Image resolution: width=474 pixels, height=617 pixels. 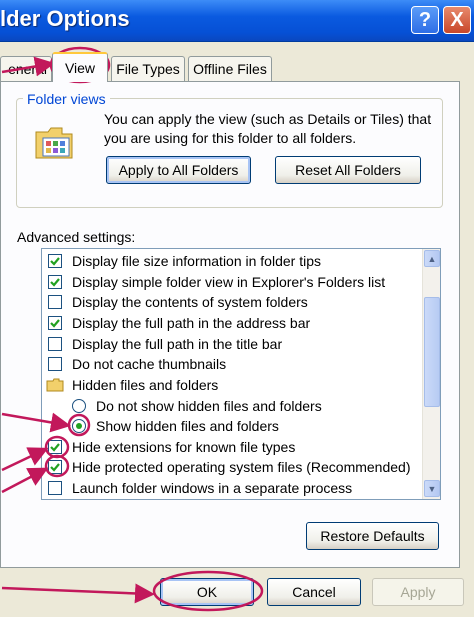 I want to click on question-mark-icon: ?, so click(x=425, y=19).